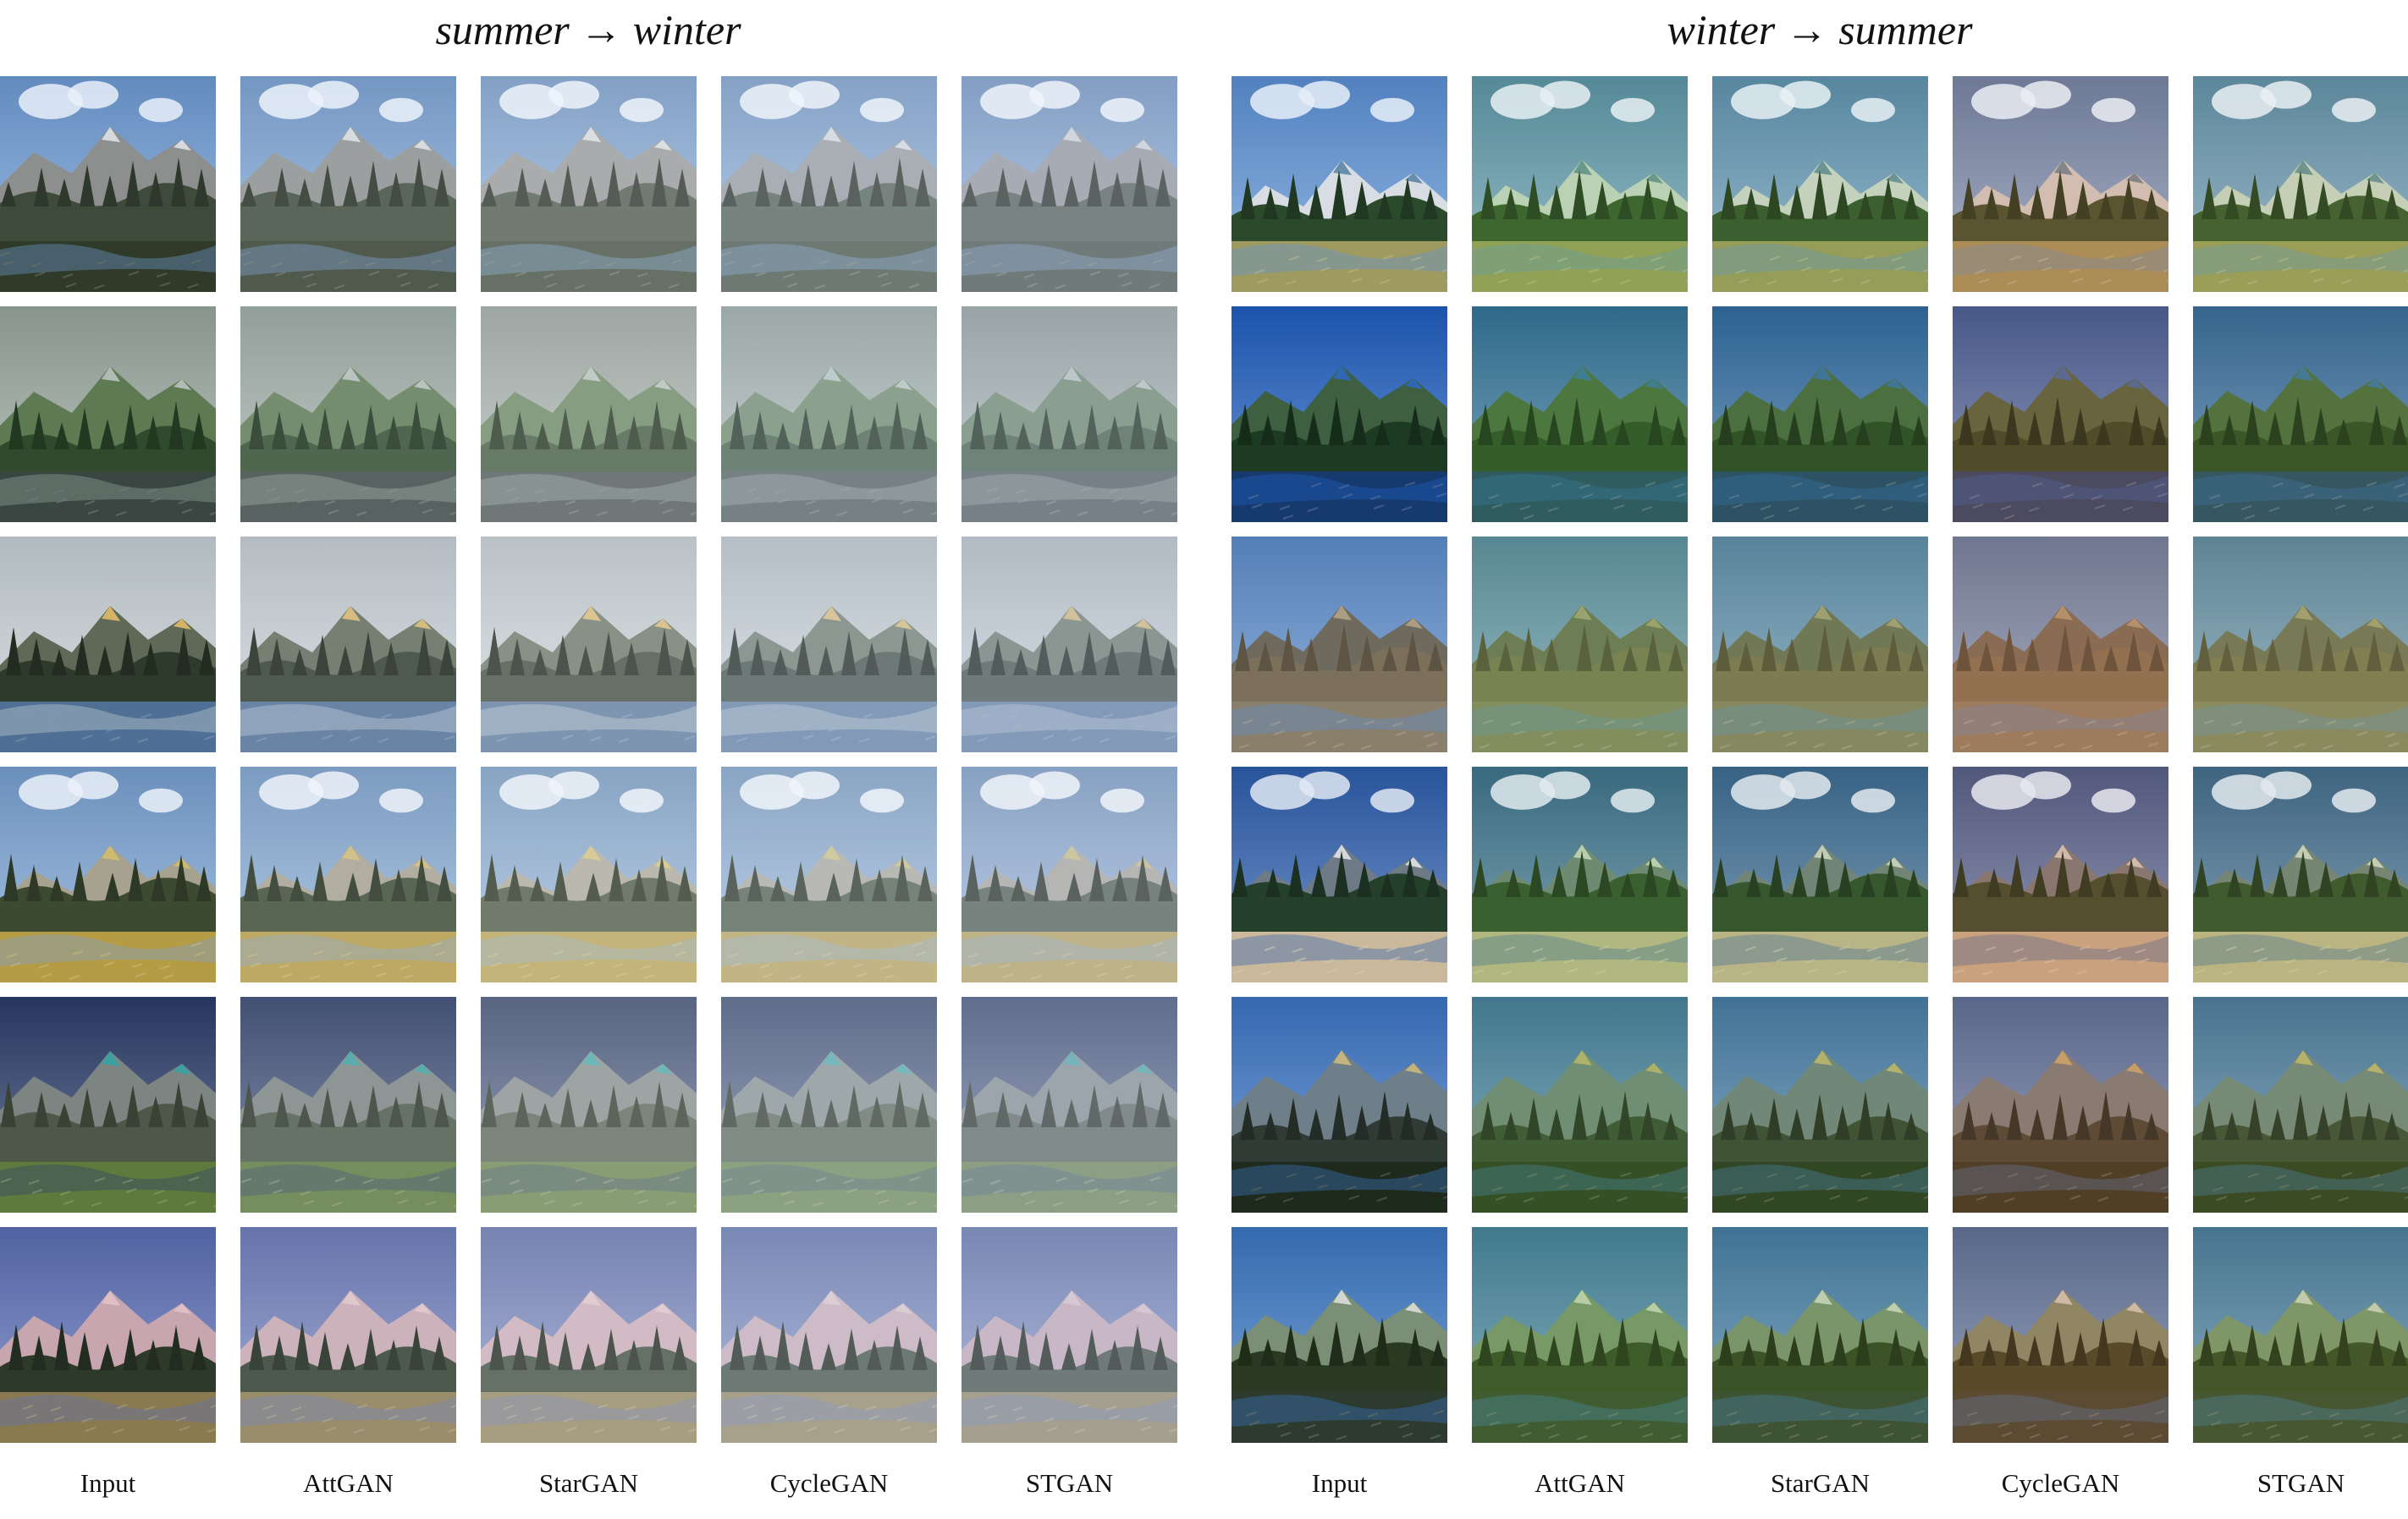 The image size is (2408, 1519). I want to click on group-title-summer-to-winter: summer → winter, so click(588, 30).